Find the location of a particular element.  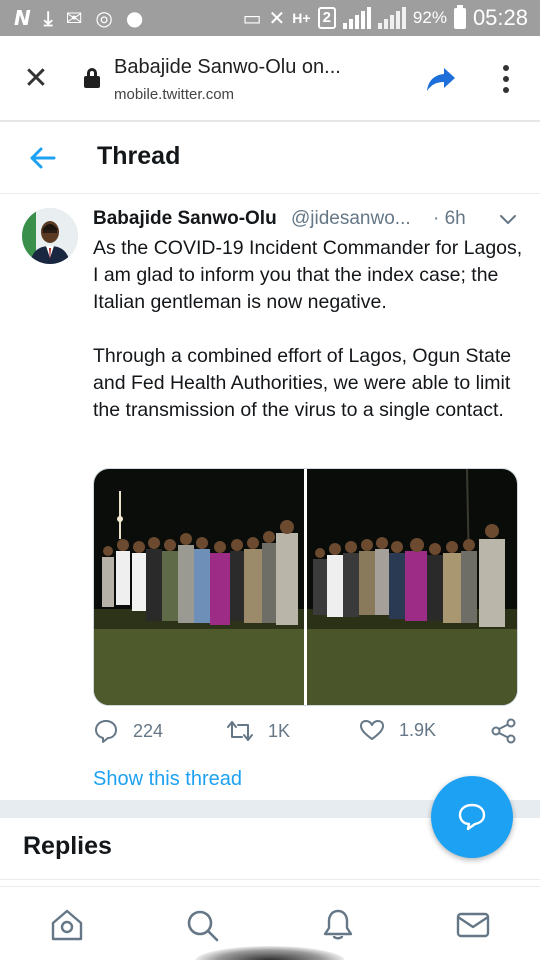

battery-percent: 92% is located at coordinates (429, 17).